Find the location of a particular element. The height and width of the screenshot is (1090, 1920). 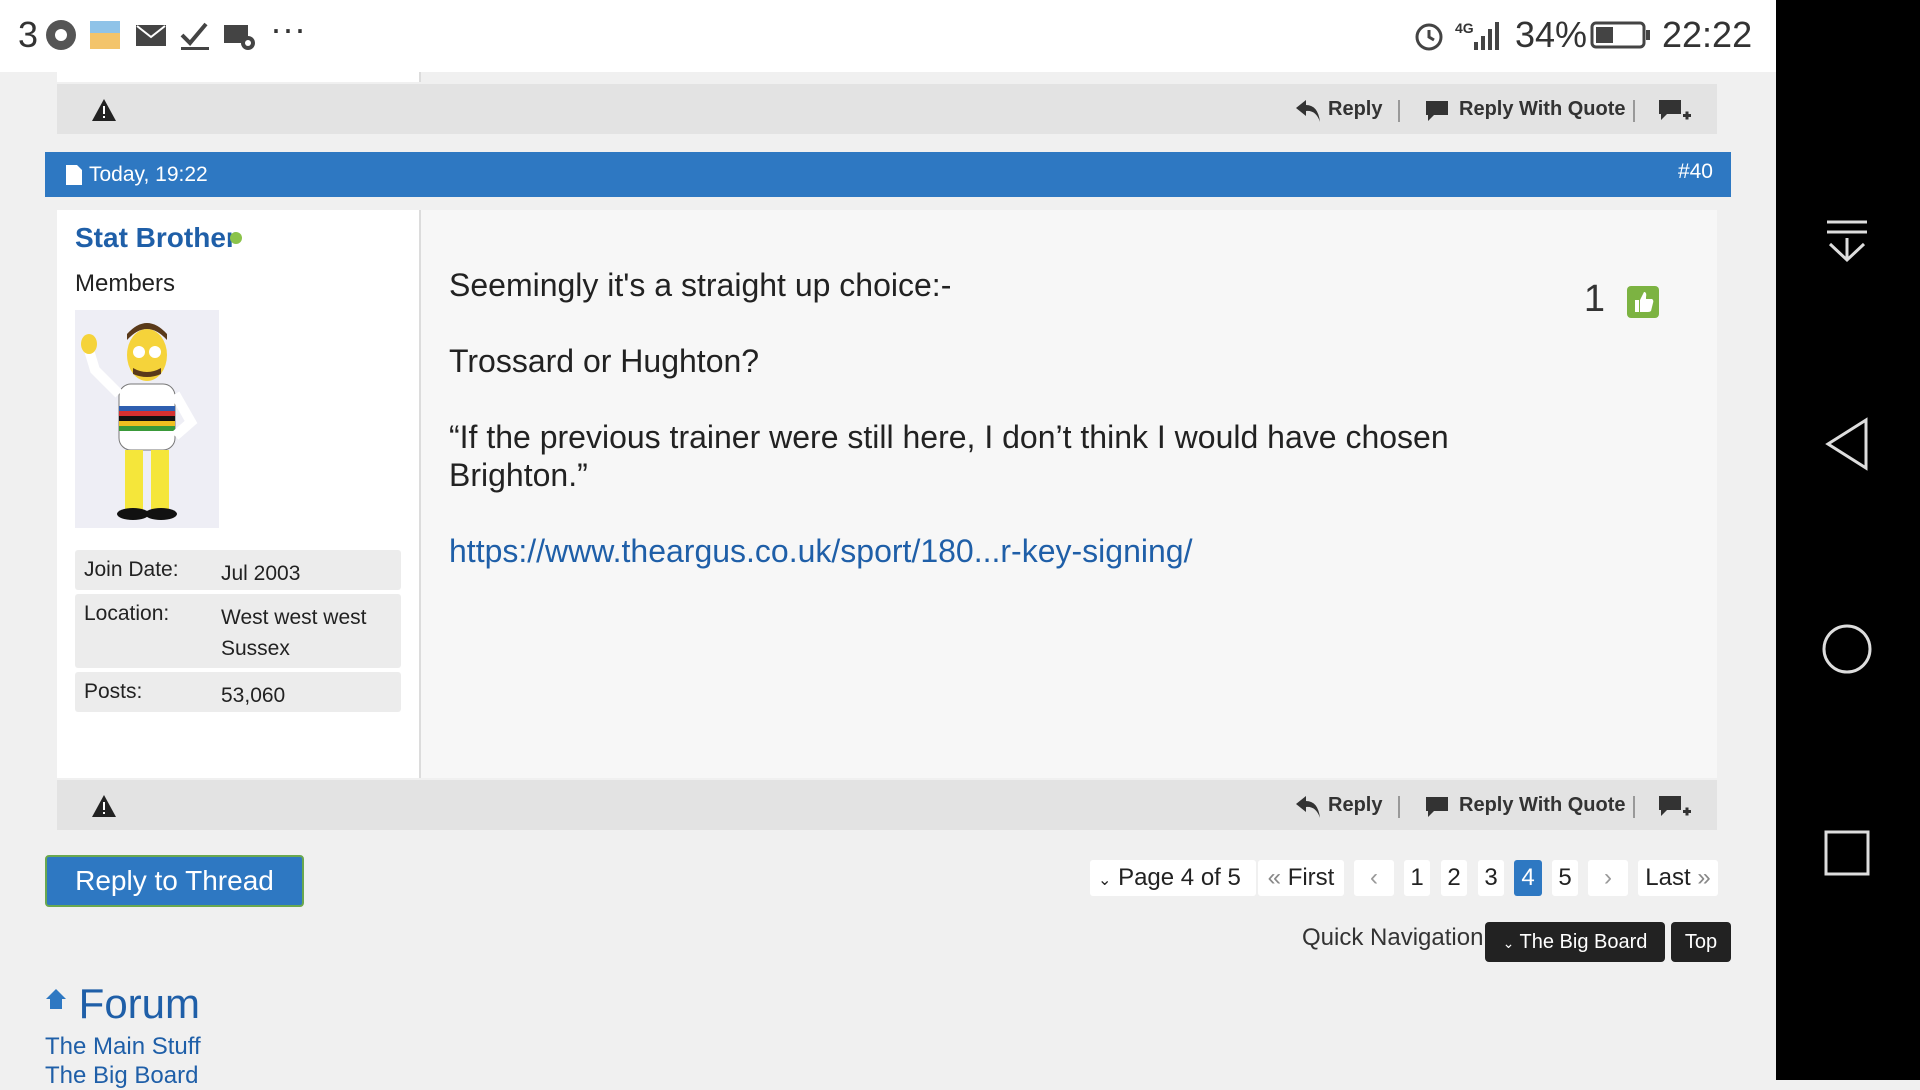

quick-nav-forum-select: ⌄ The Big Board is located at coordinates (1575, 942).